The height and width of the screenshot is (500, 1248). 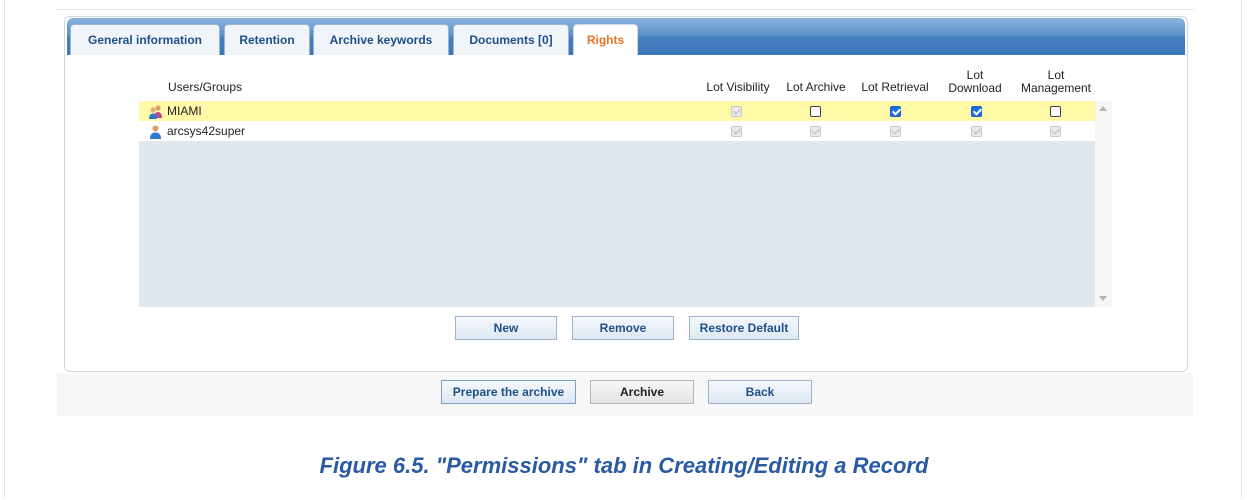 What do you see at coordinates (145, 39) in the screenshot?
I see `tab-general-information: General information` at bounding box center [145, 39].